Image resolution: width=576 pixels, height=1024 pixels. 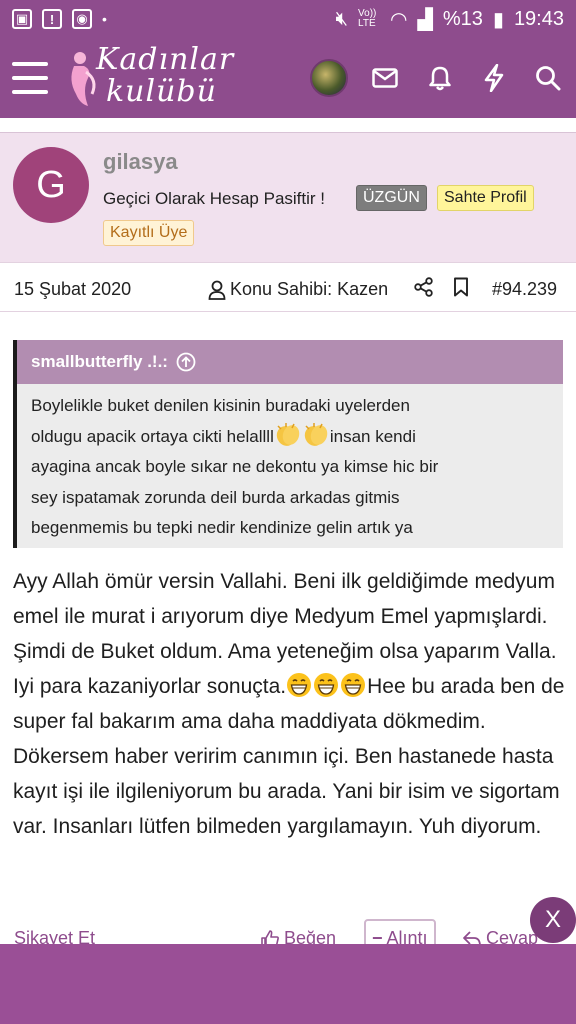 What do you see at coordinates (99, 362) in the screenshot?
I see `quote-author: smallbutterfly .!.:` at bounding box center [99, 362].